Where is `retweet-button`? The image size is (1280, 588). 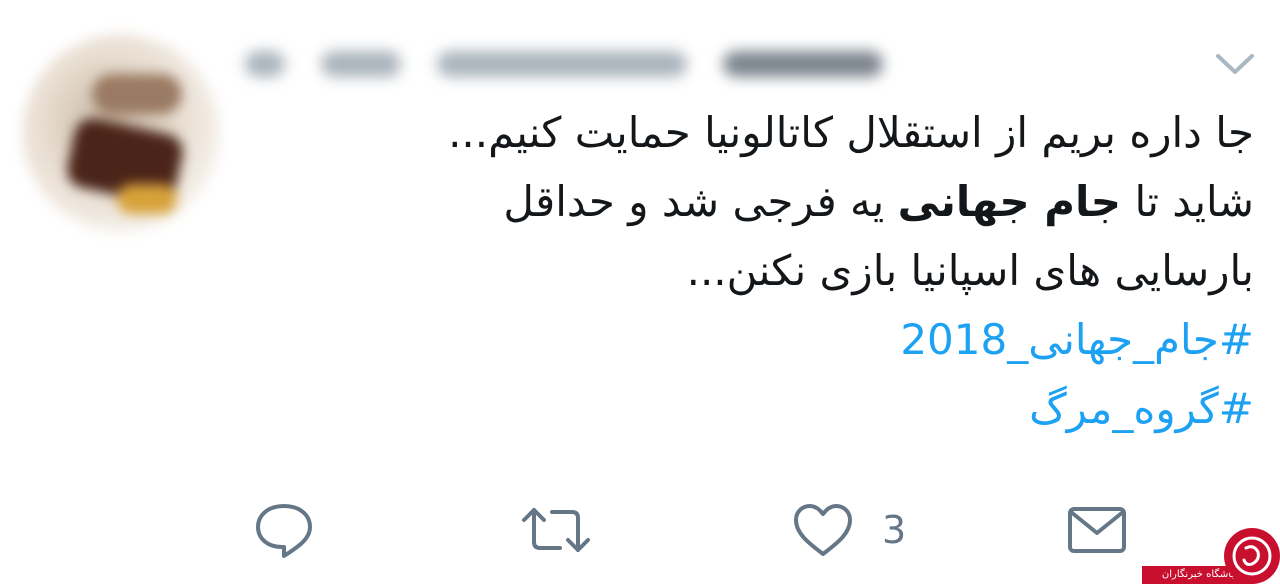 retweet-button is located at coordinates (558, 530).